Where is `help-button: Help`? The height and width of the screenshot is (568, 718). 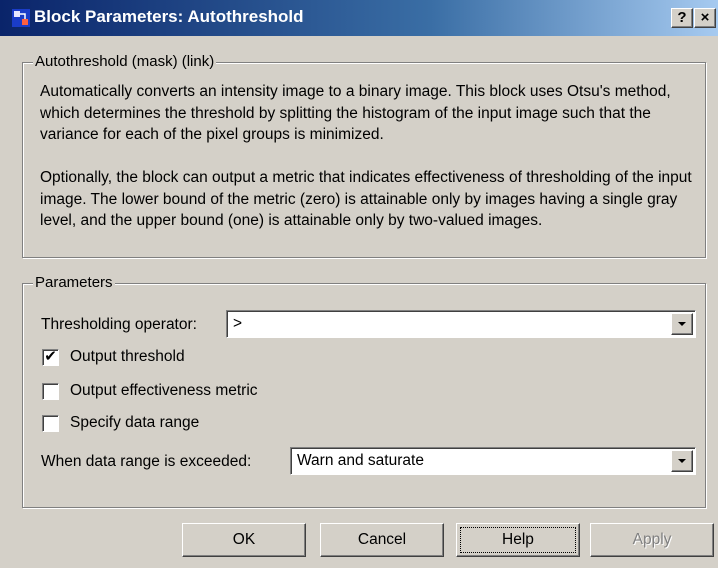
help-button: Help is located at coordinates (518, 540).